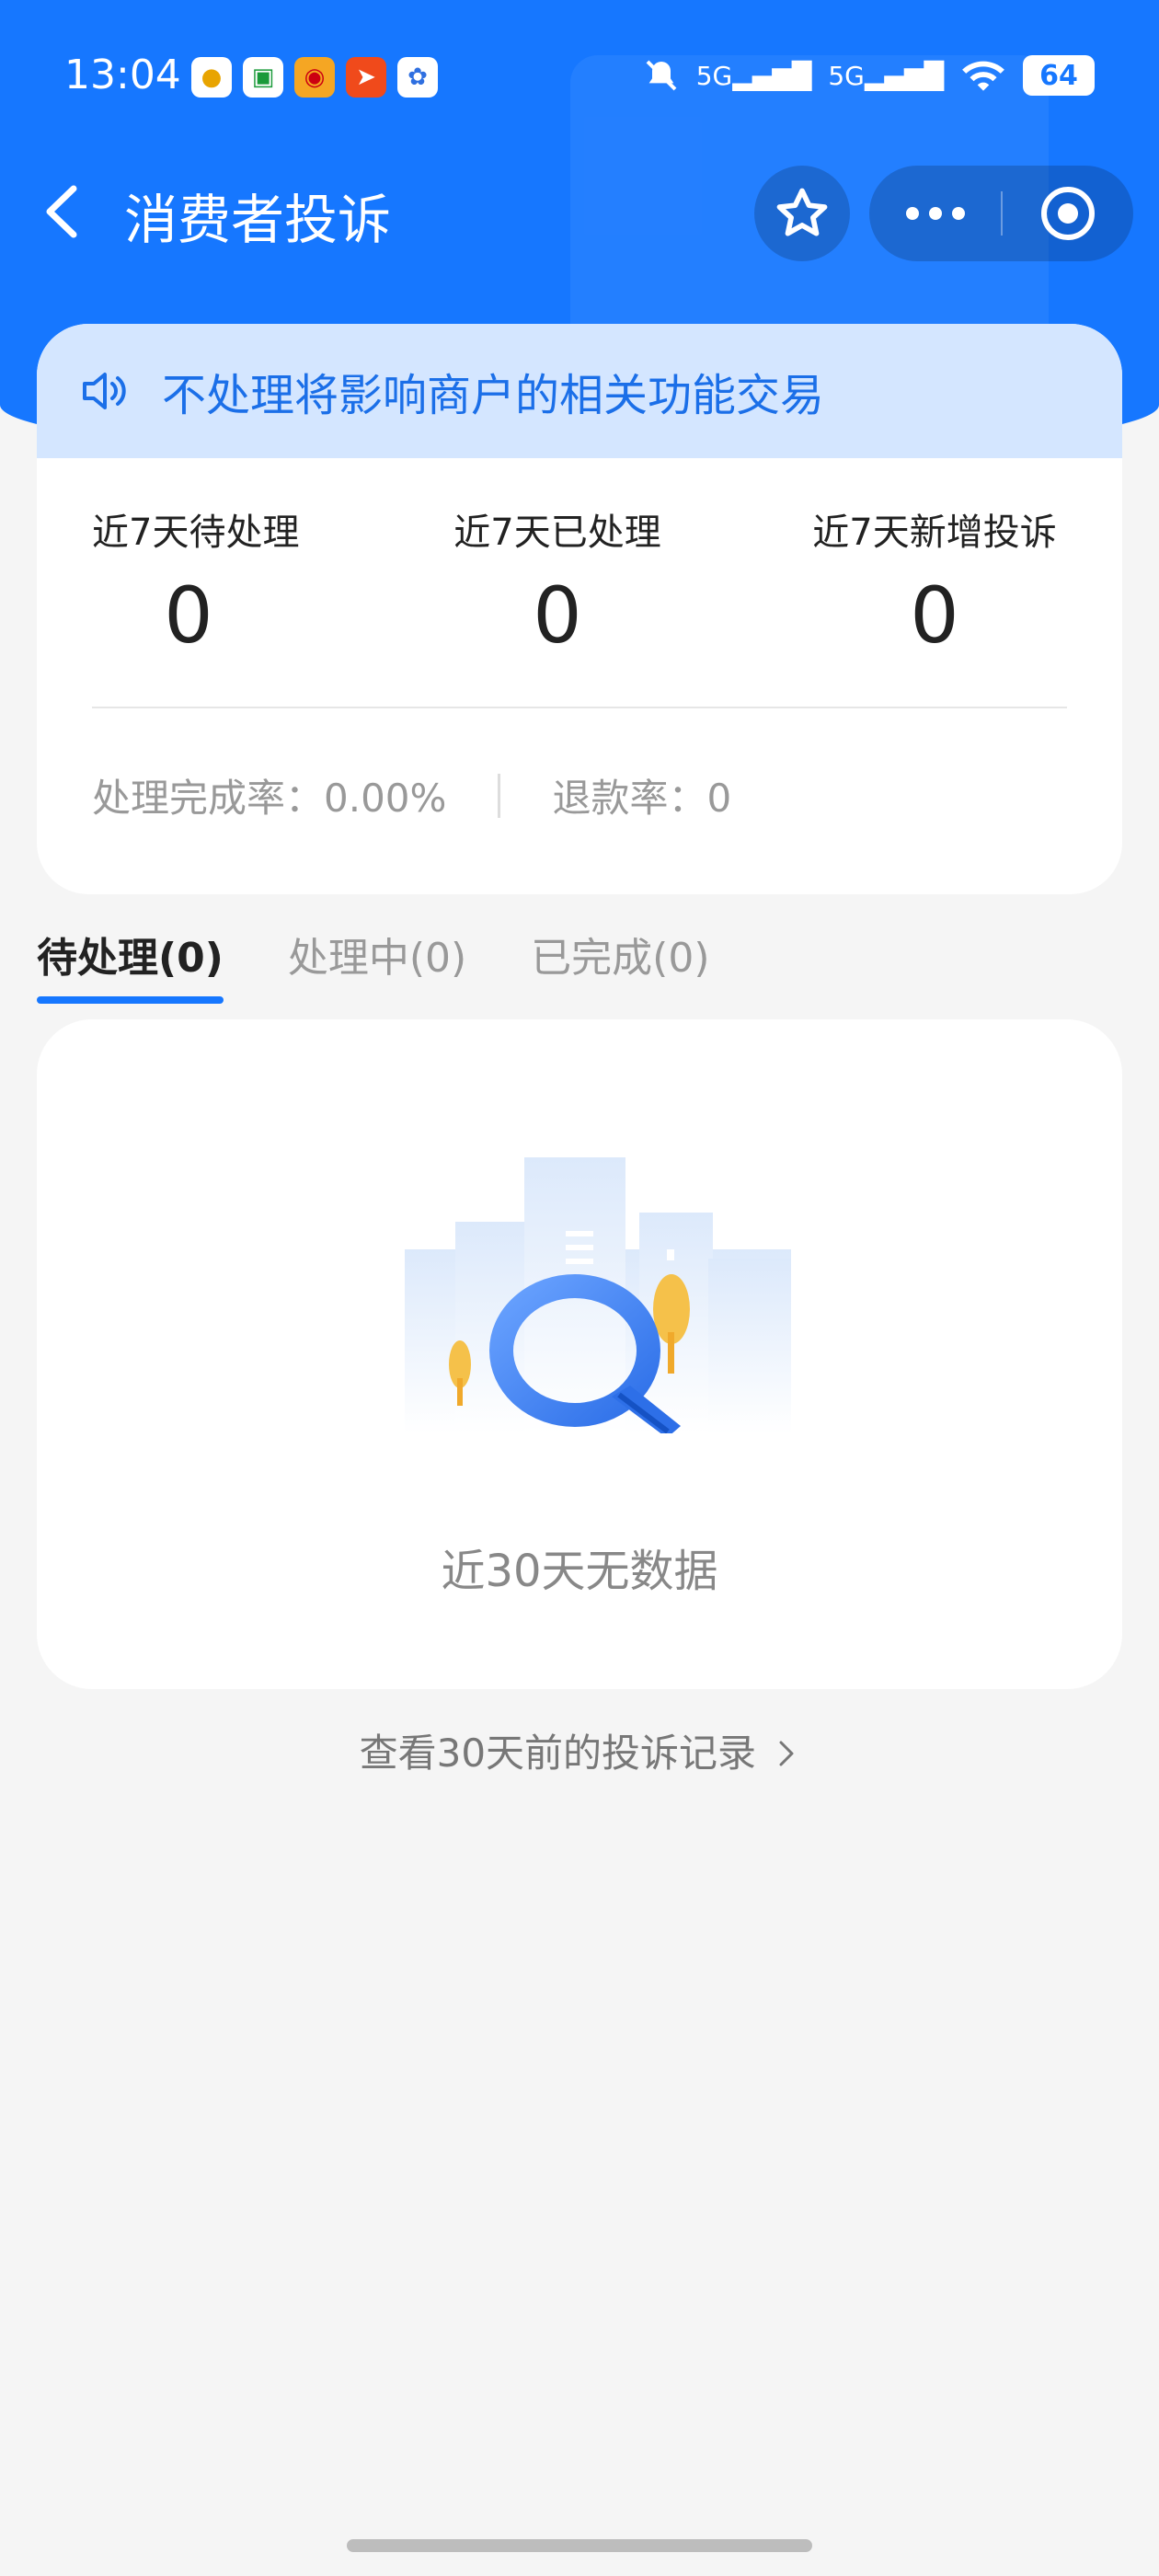 This screenshot has width=1159, height=2576. Describe the element at coordinates (493, 395) in the screenshot. I see `notice-text: 不处理将影响商户的相关功能交易` at that location.